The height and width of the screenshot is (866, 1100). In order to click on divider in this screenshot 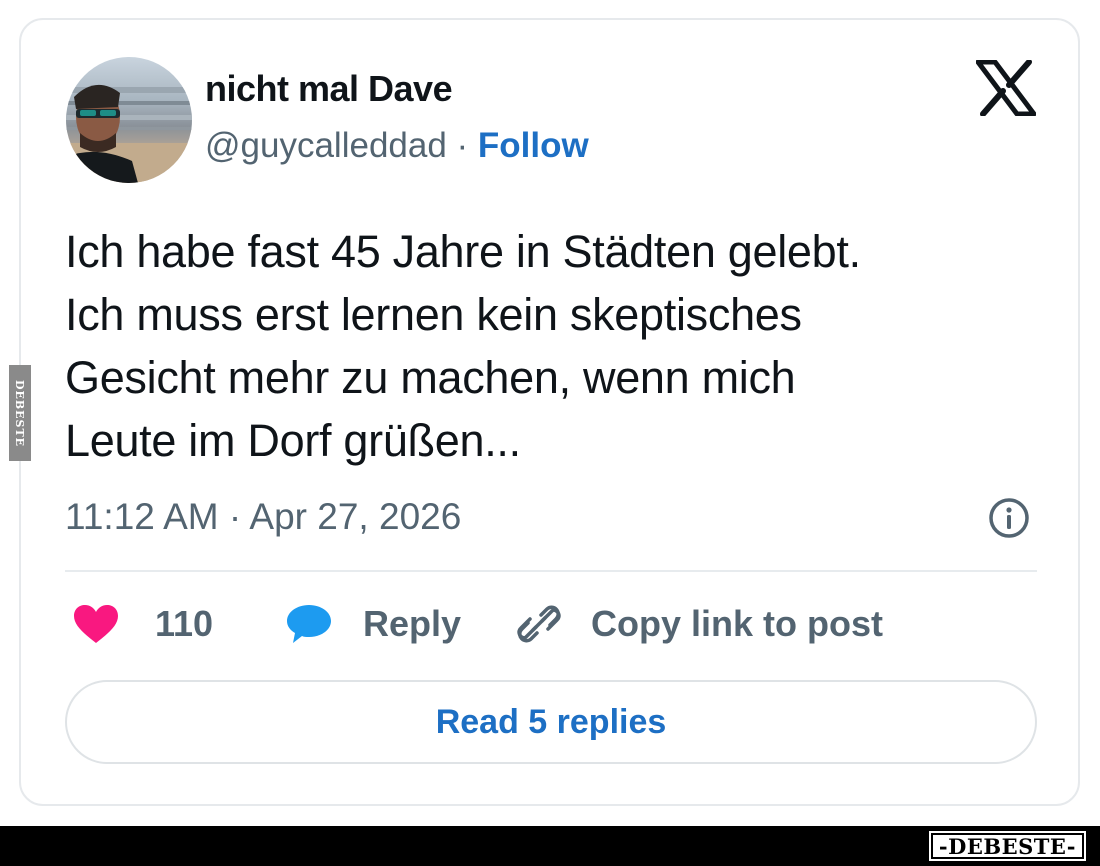, I will do `click(551, 571)`.